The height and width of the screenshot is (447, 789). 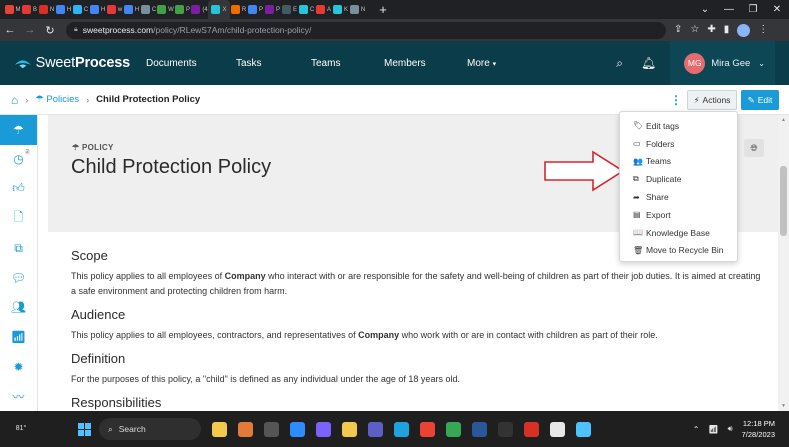 What do you see at coordinates (713, 429) in the screenshot?
I see `wifi-icon: 📶︎` at bounding box center [713, 429].